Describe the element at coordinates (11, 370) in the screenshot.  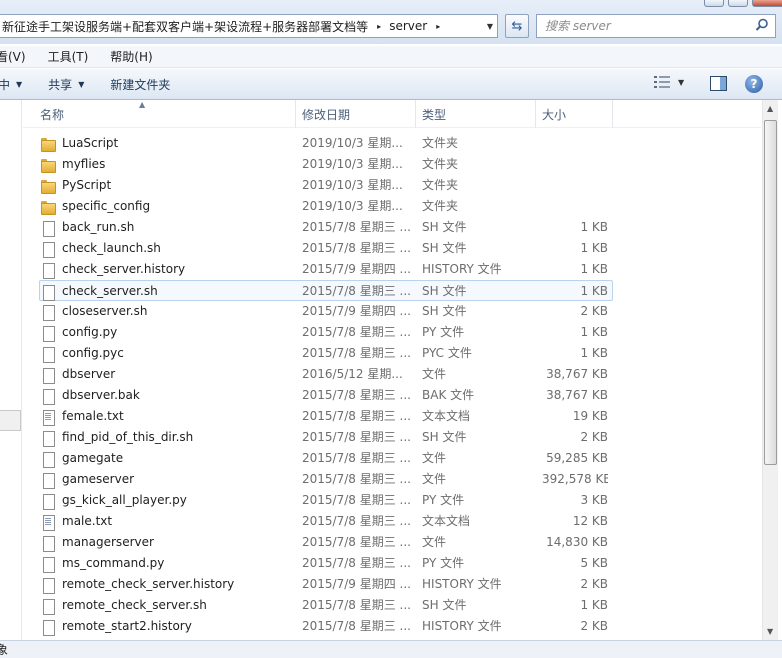
I see `navigation-pane` at that location.